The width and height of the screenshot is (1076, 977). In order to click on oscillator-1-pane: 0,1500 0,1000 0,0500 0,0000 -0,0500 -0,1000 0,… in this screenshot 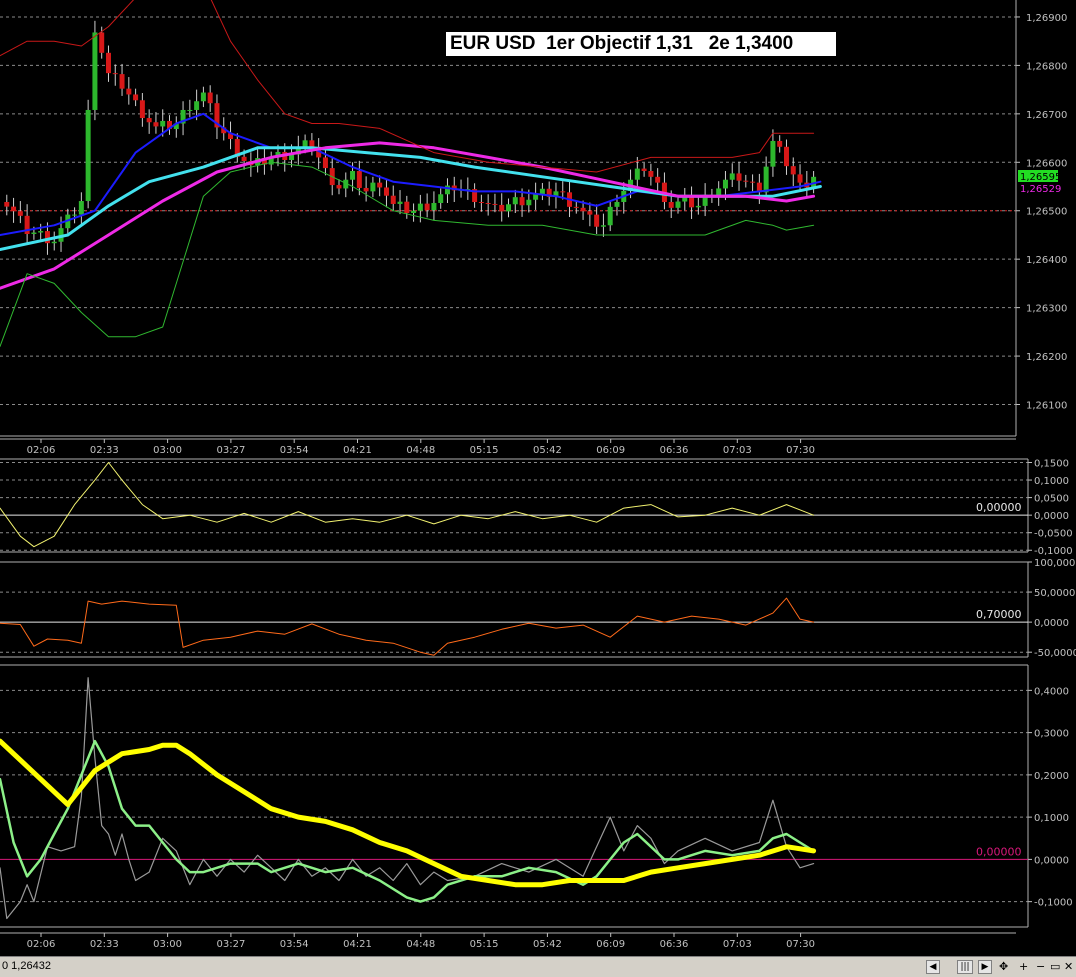, I will do `click(536, 507)`.